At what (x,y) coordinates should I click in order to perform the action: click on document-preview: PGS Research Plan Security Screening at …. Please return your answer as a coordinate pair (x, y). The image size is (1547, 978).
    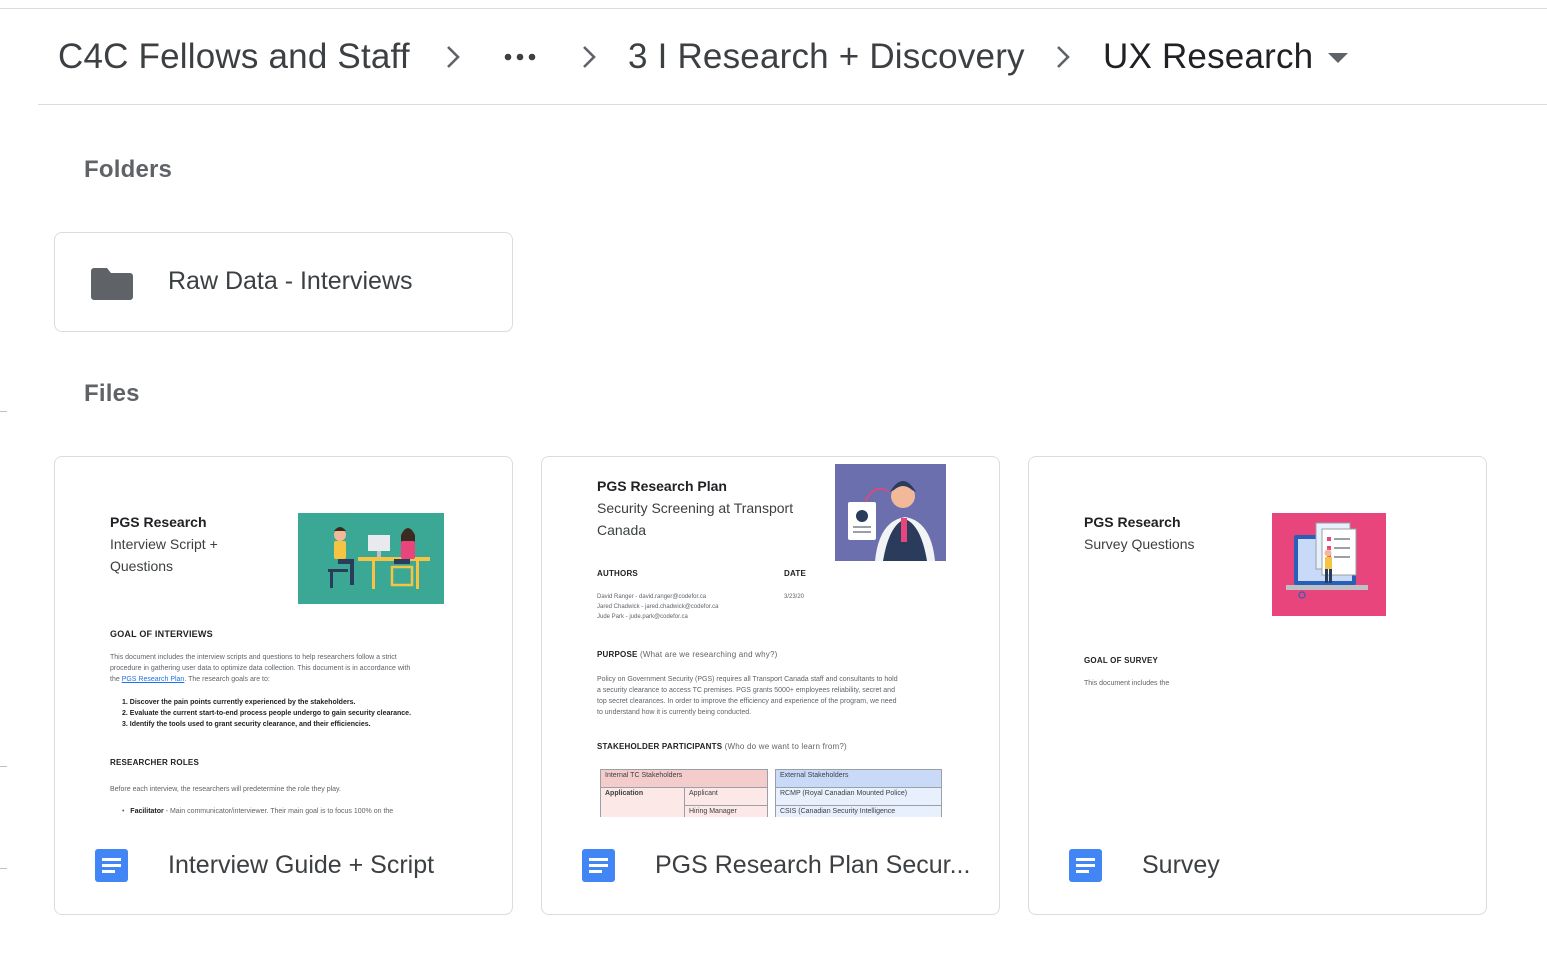
    Looking at the image, I should click on (770, 637).